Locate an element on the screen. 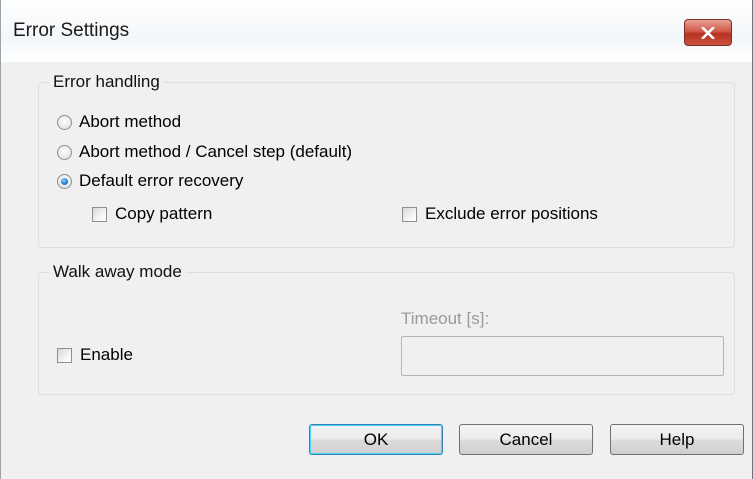 This screenshot has width=753, height=479. checkbox-label: Exclude error positions is located at coordinates (511, 213).